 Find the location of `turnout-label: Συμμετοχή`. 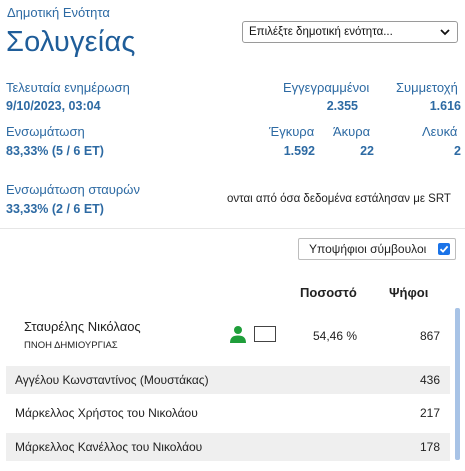

turnout-label: Συμμετοχή is located at coordinates (427, 87).